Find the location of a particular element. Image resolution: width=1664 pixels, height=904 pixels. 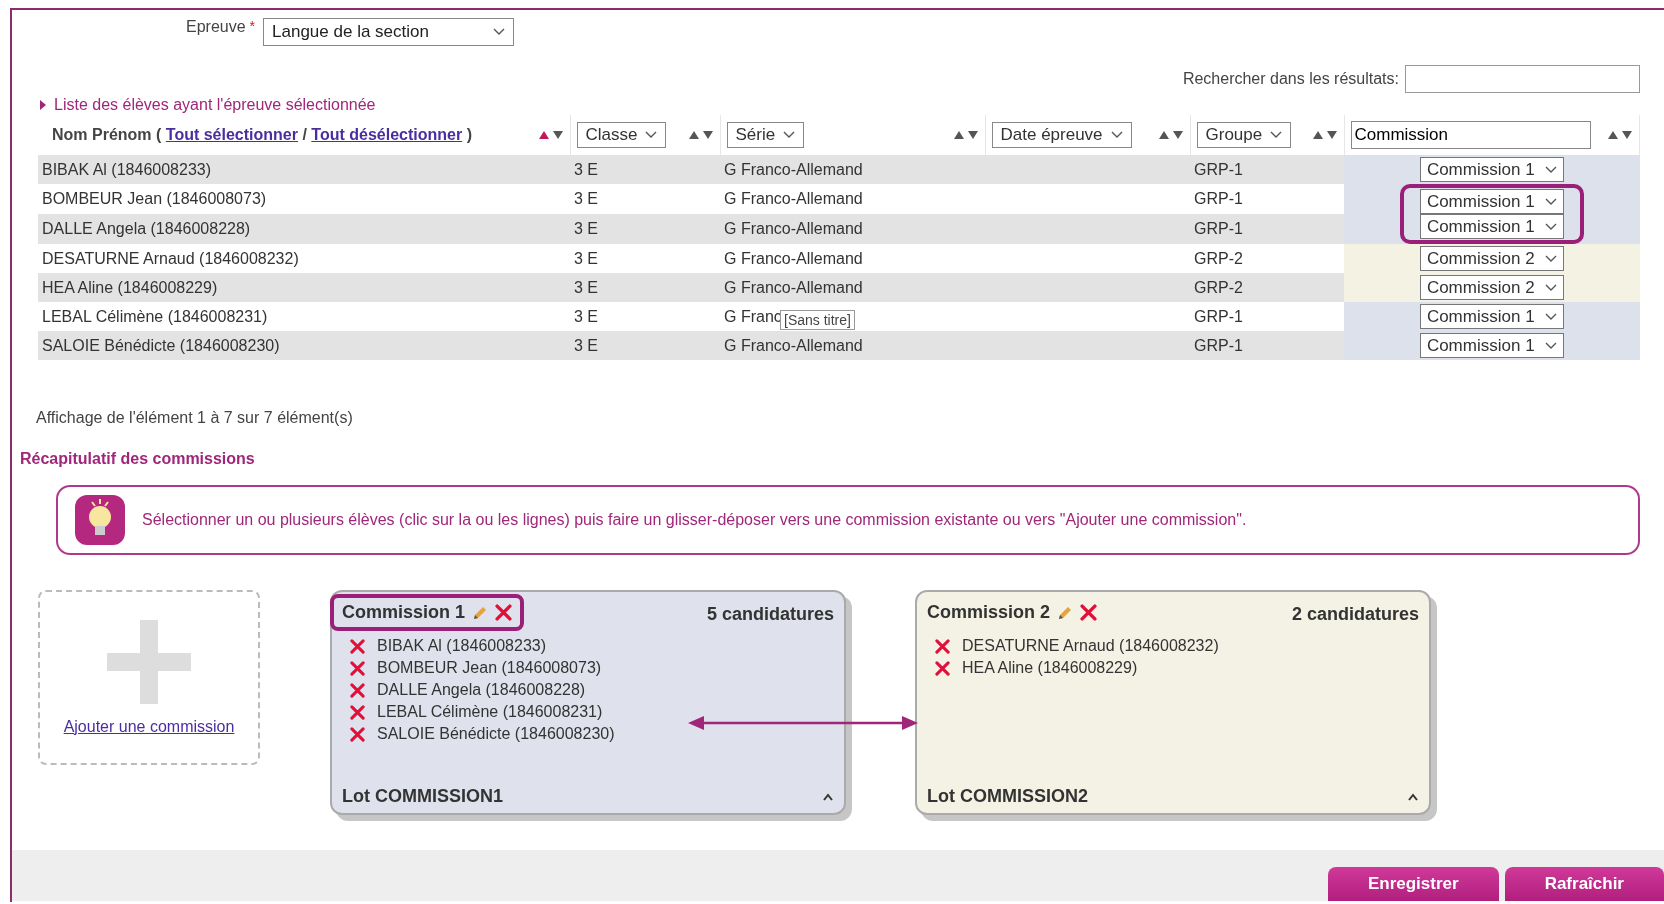

action-button: Rafraîchir is located at coordinates (1584, 884).